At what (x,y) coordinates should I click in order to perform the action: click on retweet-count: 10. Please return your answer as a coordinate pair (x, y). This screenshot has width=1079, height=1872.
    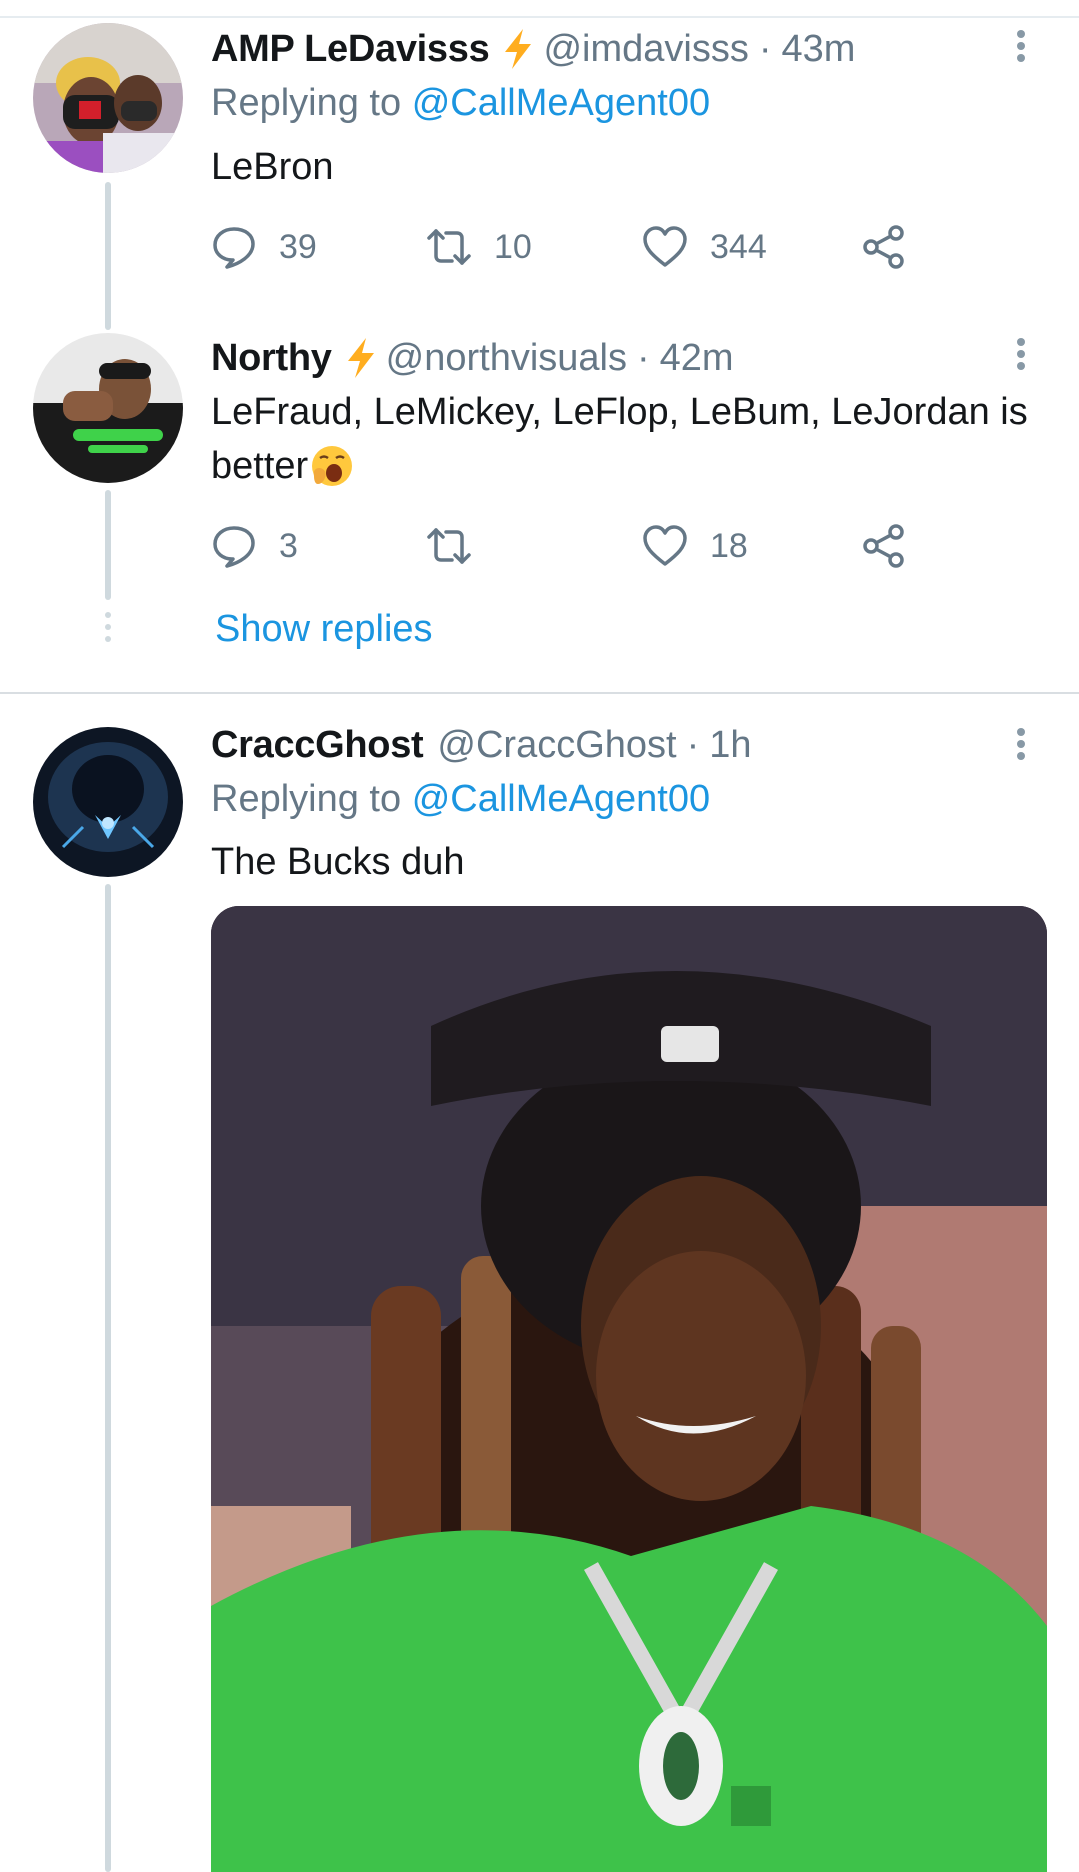
    Looking at the image, I should click on (513, 246).